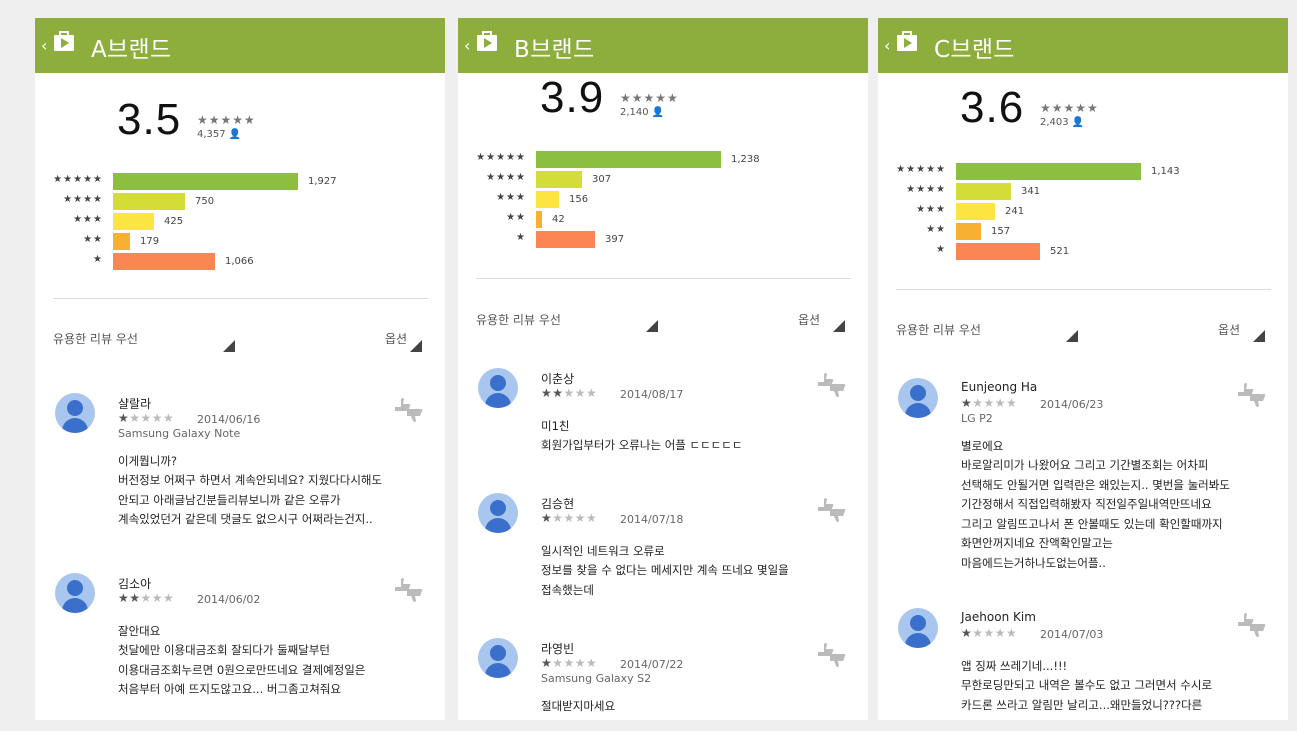  What do you see at coordinates (1092, 523) in the screenshot?
I see `review-text-line: 그리고 알림뜨고나서 폰 안볼때도 있는데 확인할때까지` at bounding box center [1092, 523].